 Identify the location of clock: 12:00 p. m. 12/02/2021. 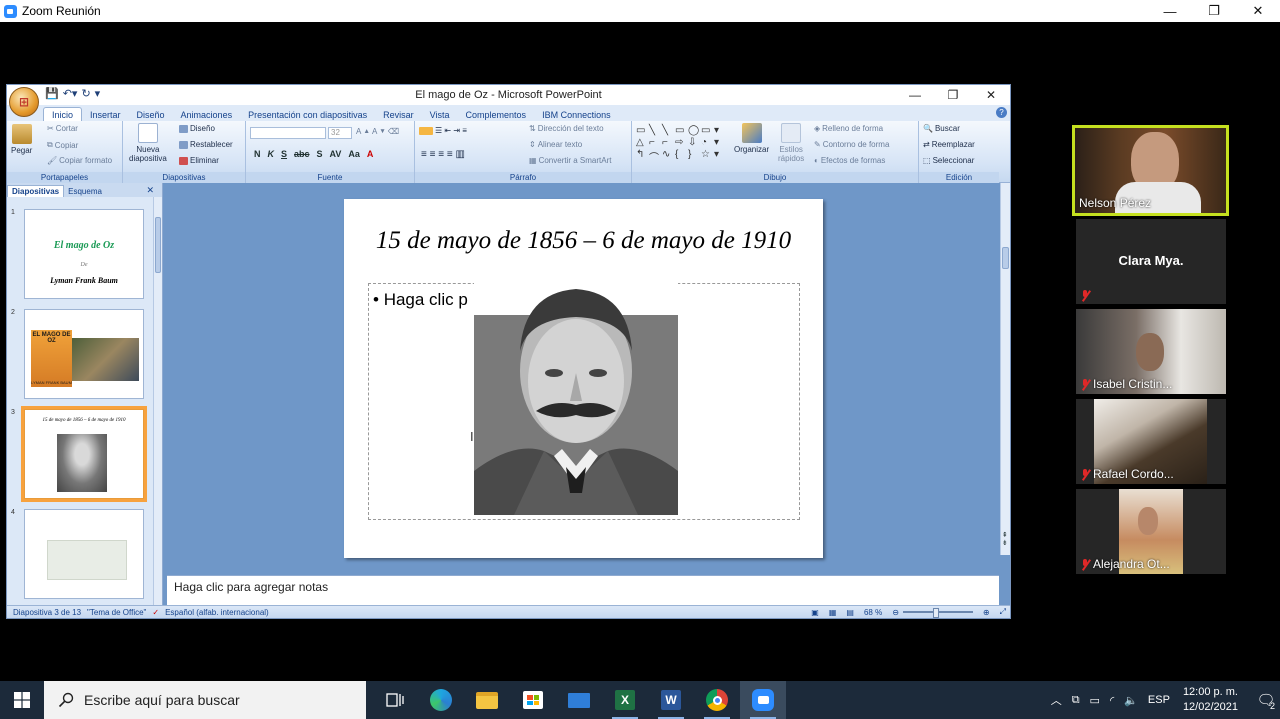
(1210, 700).